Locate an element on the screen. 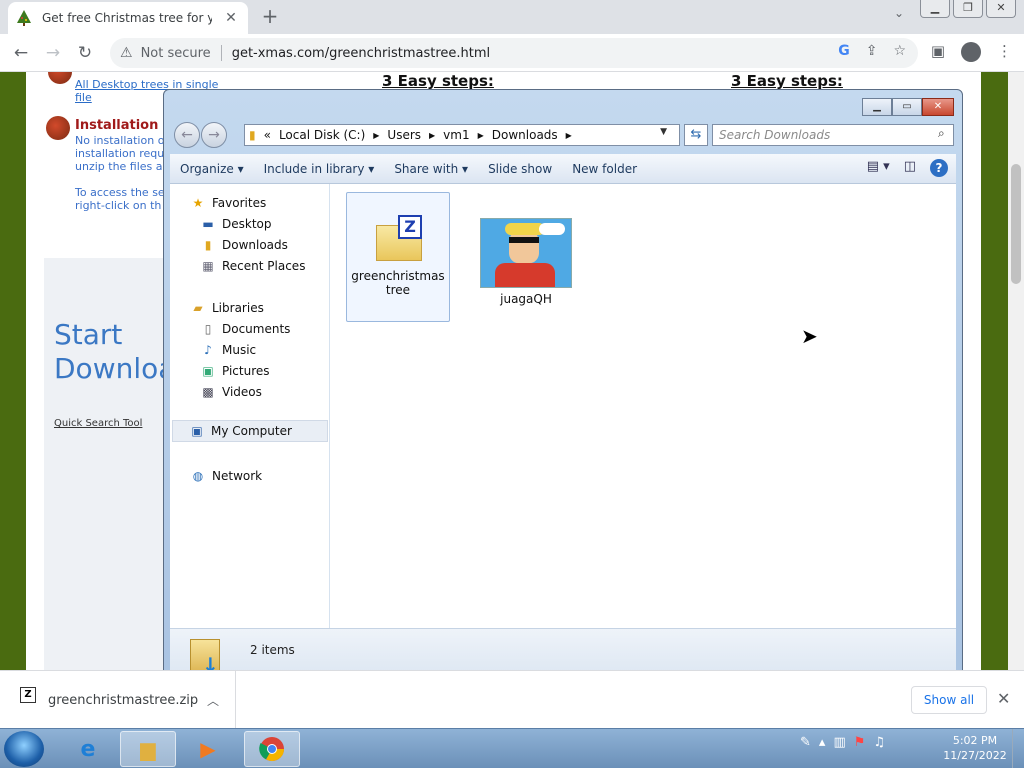  divider is located at coordinates (221, 53).